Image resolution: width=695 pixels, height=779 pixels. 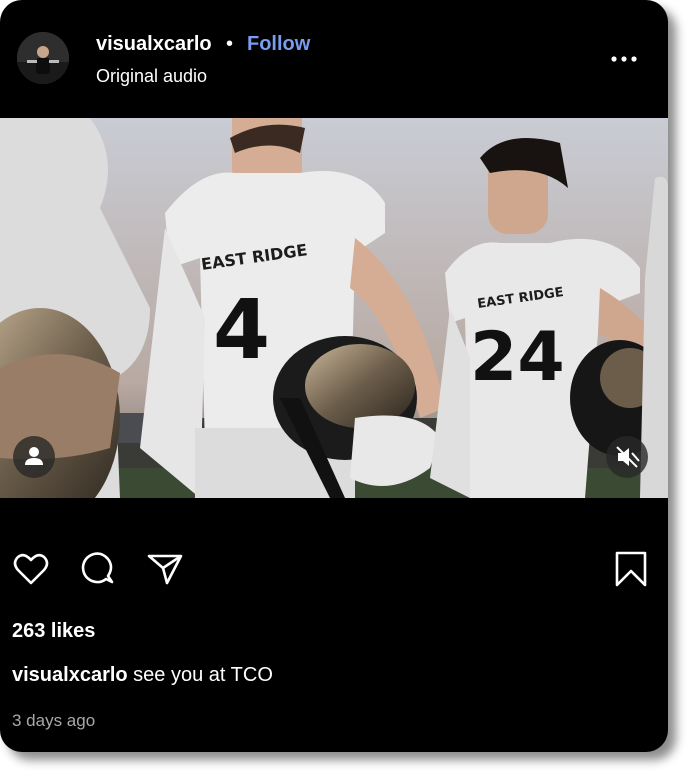 I want to click on like-button, so click(x=31, y=569).